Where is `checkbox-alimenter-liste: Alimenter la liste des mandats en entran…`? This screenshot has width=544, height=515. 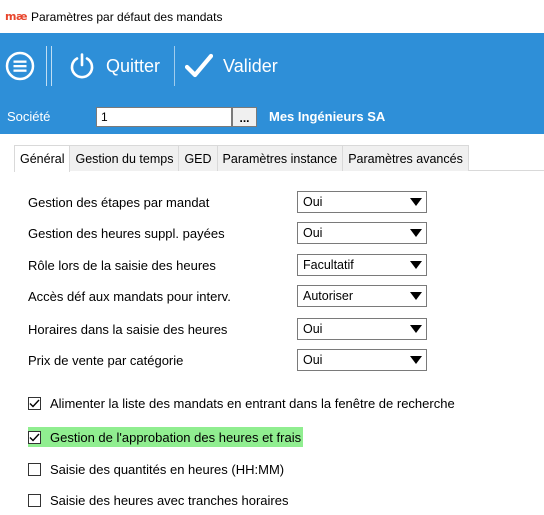 checkbox-alimenter-liste: Alimenter la liste des mandats en entran… is located at coordinates (241, 403).